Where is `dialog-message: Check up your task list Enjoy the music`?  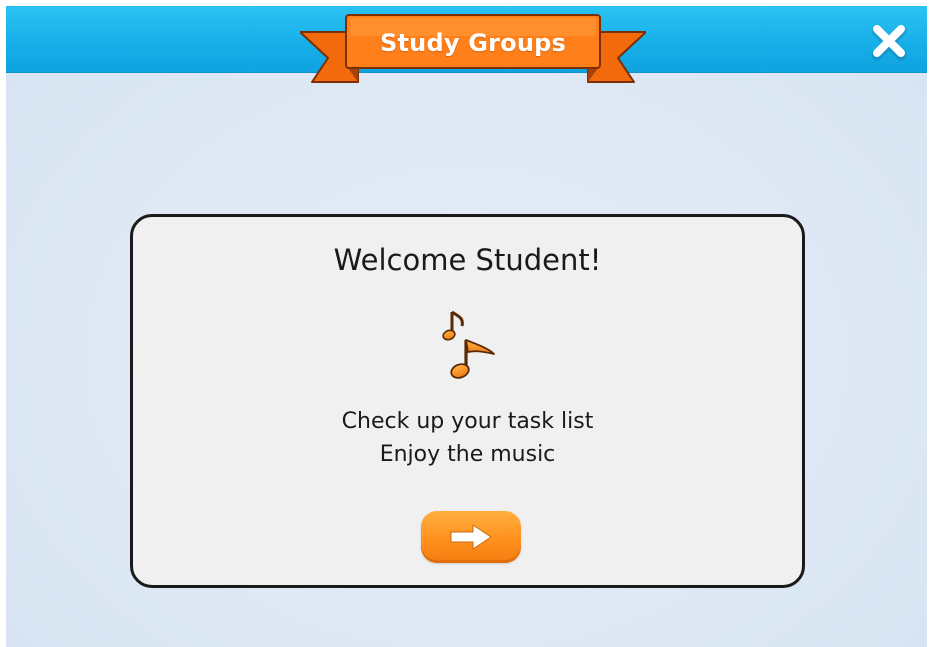
dialog-message: Check up your task list Enjoy the music is located at coordinates (467, 438).